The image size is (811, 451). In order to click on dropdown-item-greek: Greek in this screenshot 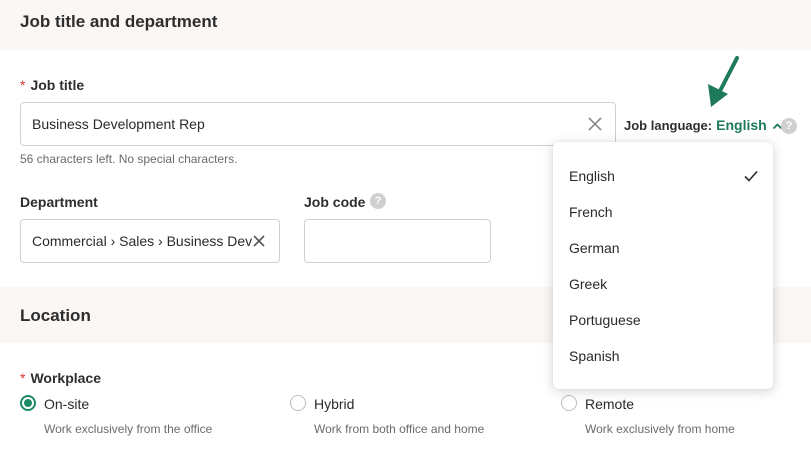, I will do `click(663, 284)`.